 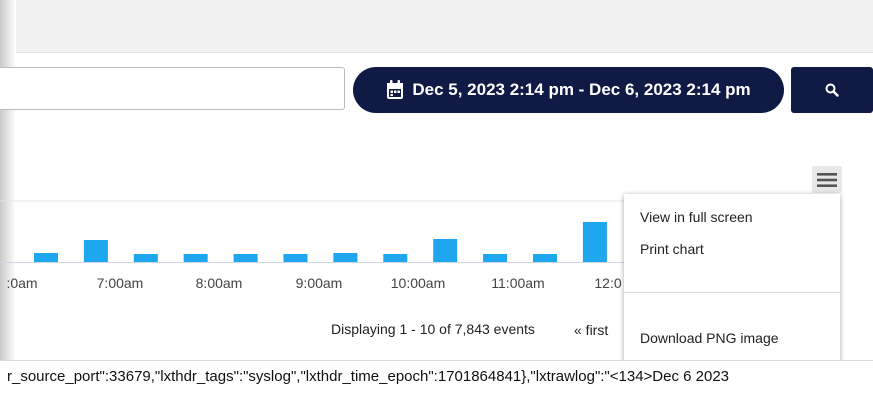 What do you see at coordinates (444, 26) in the screenshot?
I see `top-toolbar` at bounding box center [444, 26].